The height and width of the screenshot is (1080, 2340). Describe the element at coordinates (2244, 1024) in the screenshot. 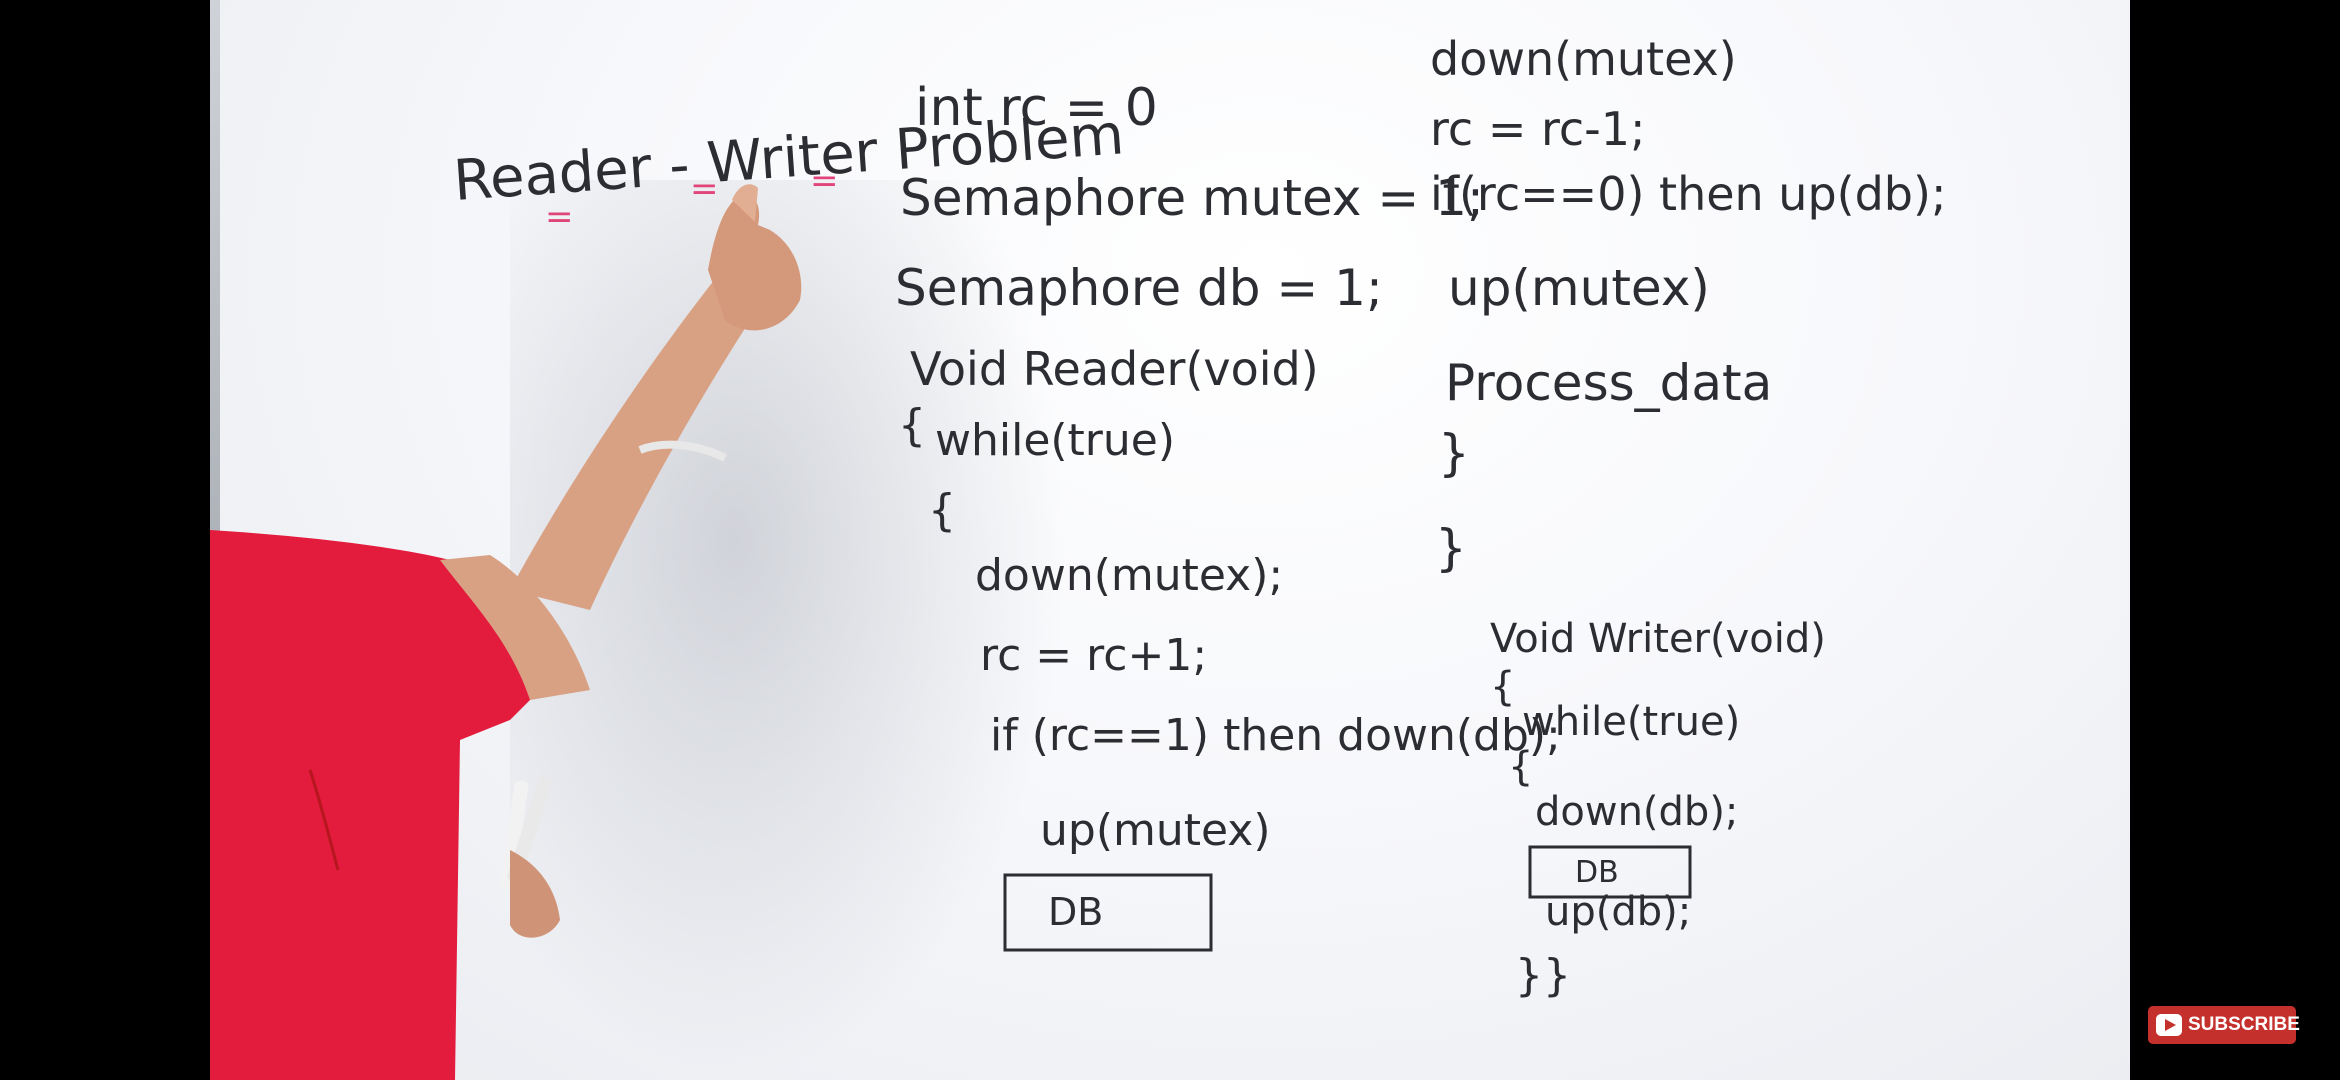

I see `subscribe-label: SUBSCRIBE` at that location.